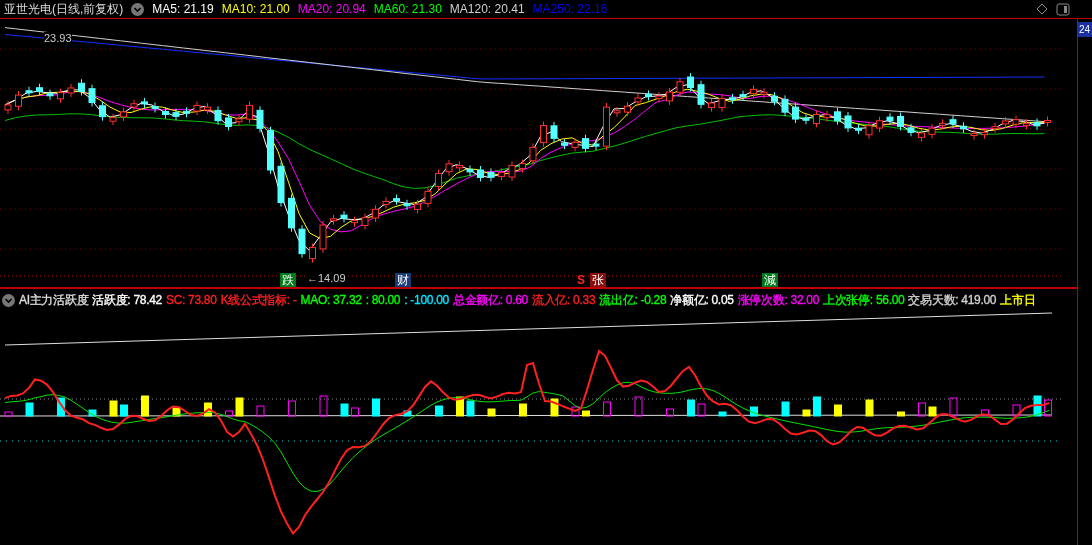 Image resolution: width=1092 pixels, height=545 pixels. I want to click on signal-marker: 张, so click(598, 280).